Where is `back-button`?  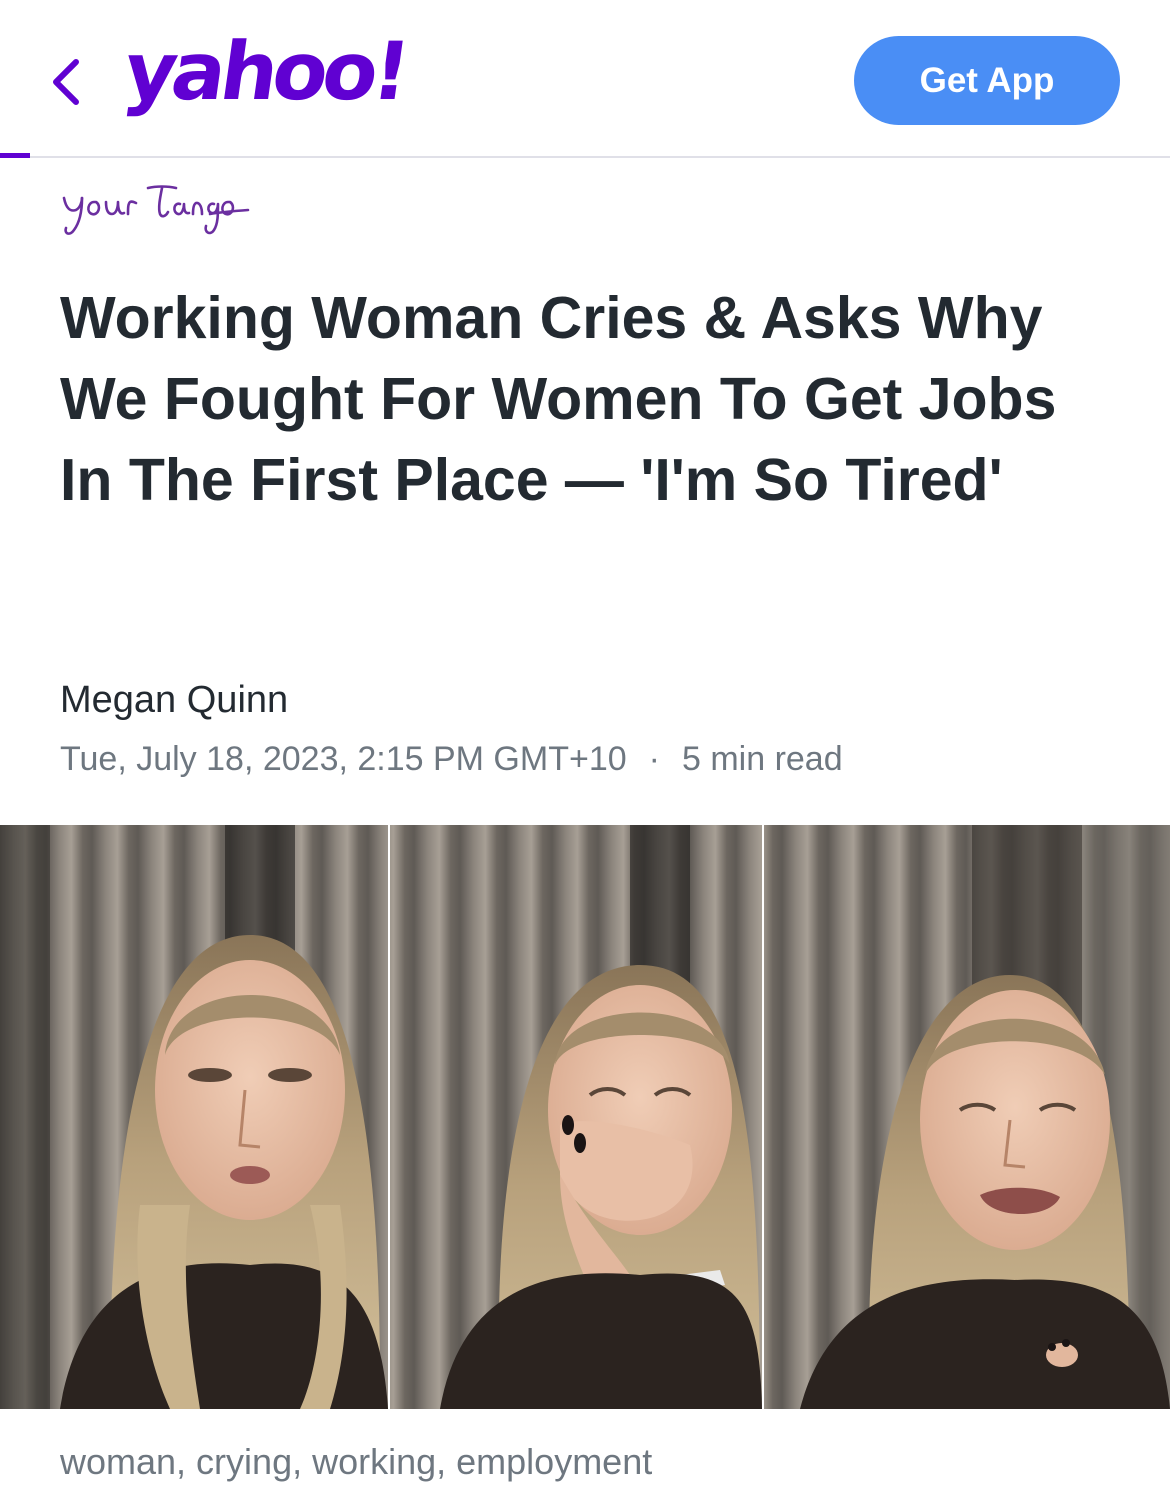
back-button is located at coordinates (65, 82).